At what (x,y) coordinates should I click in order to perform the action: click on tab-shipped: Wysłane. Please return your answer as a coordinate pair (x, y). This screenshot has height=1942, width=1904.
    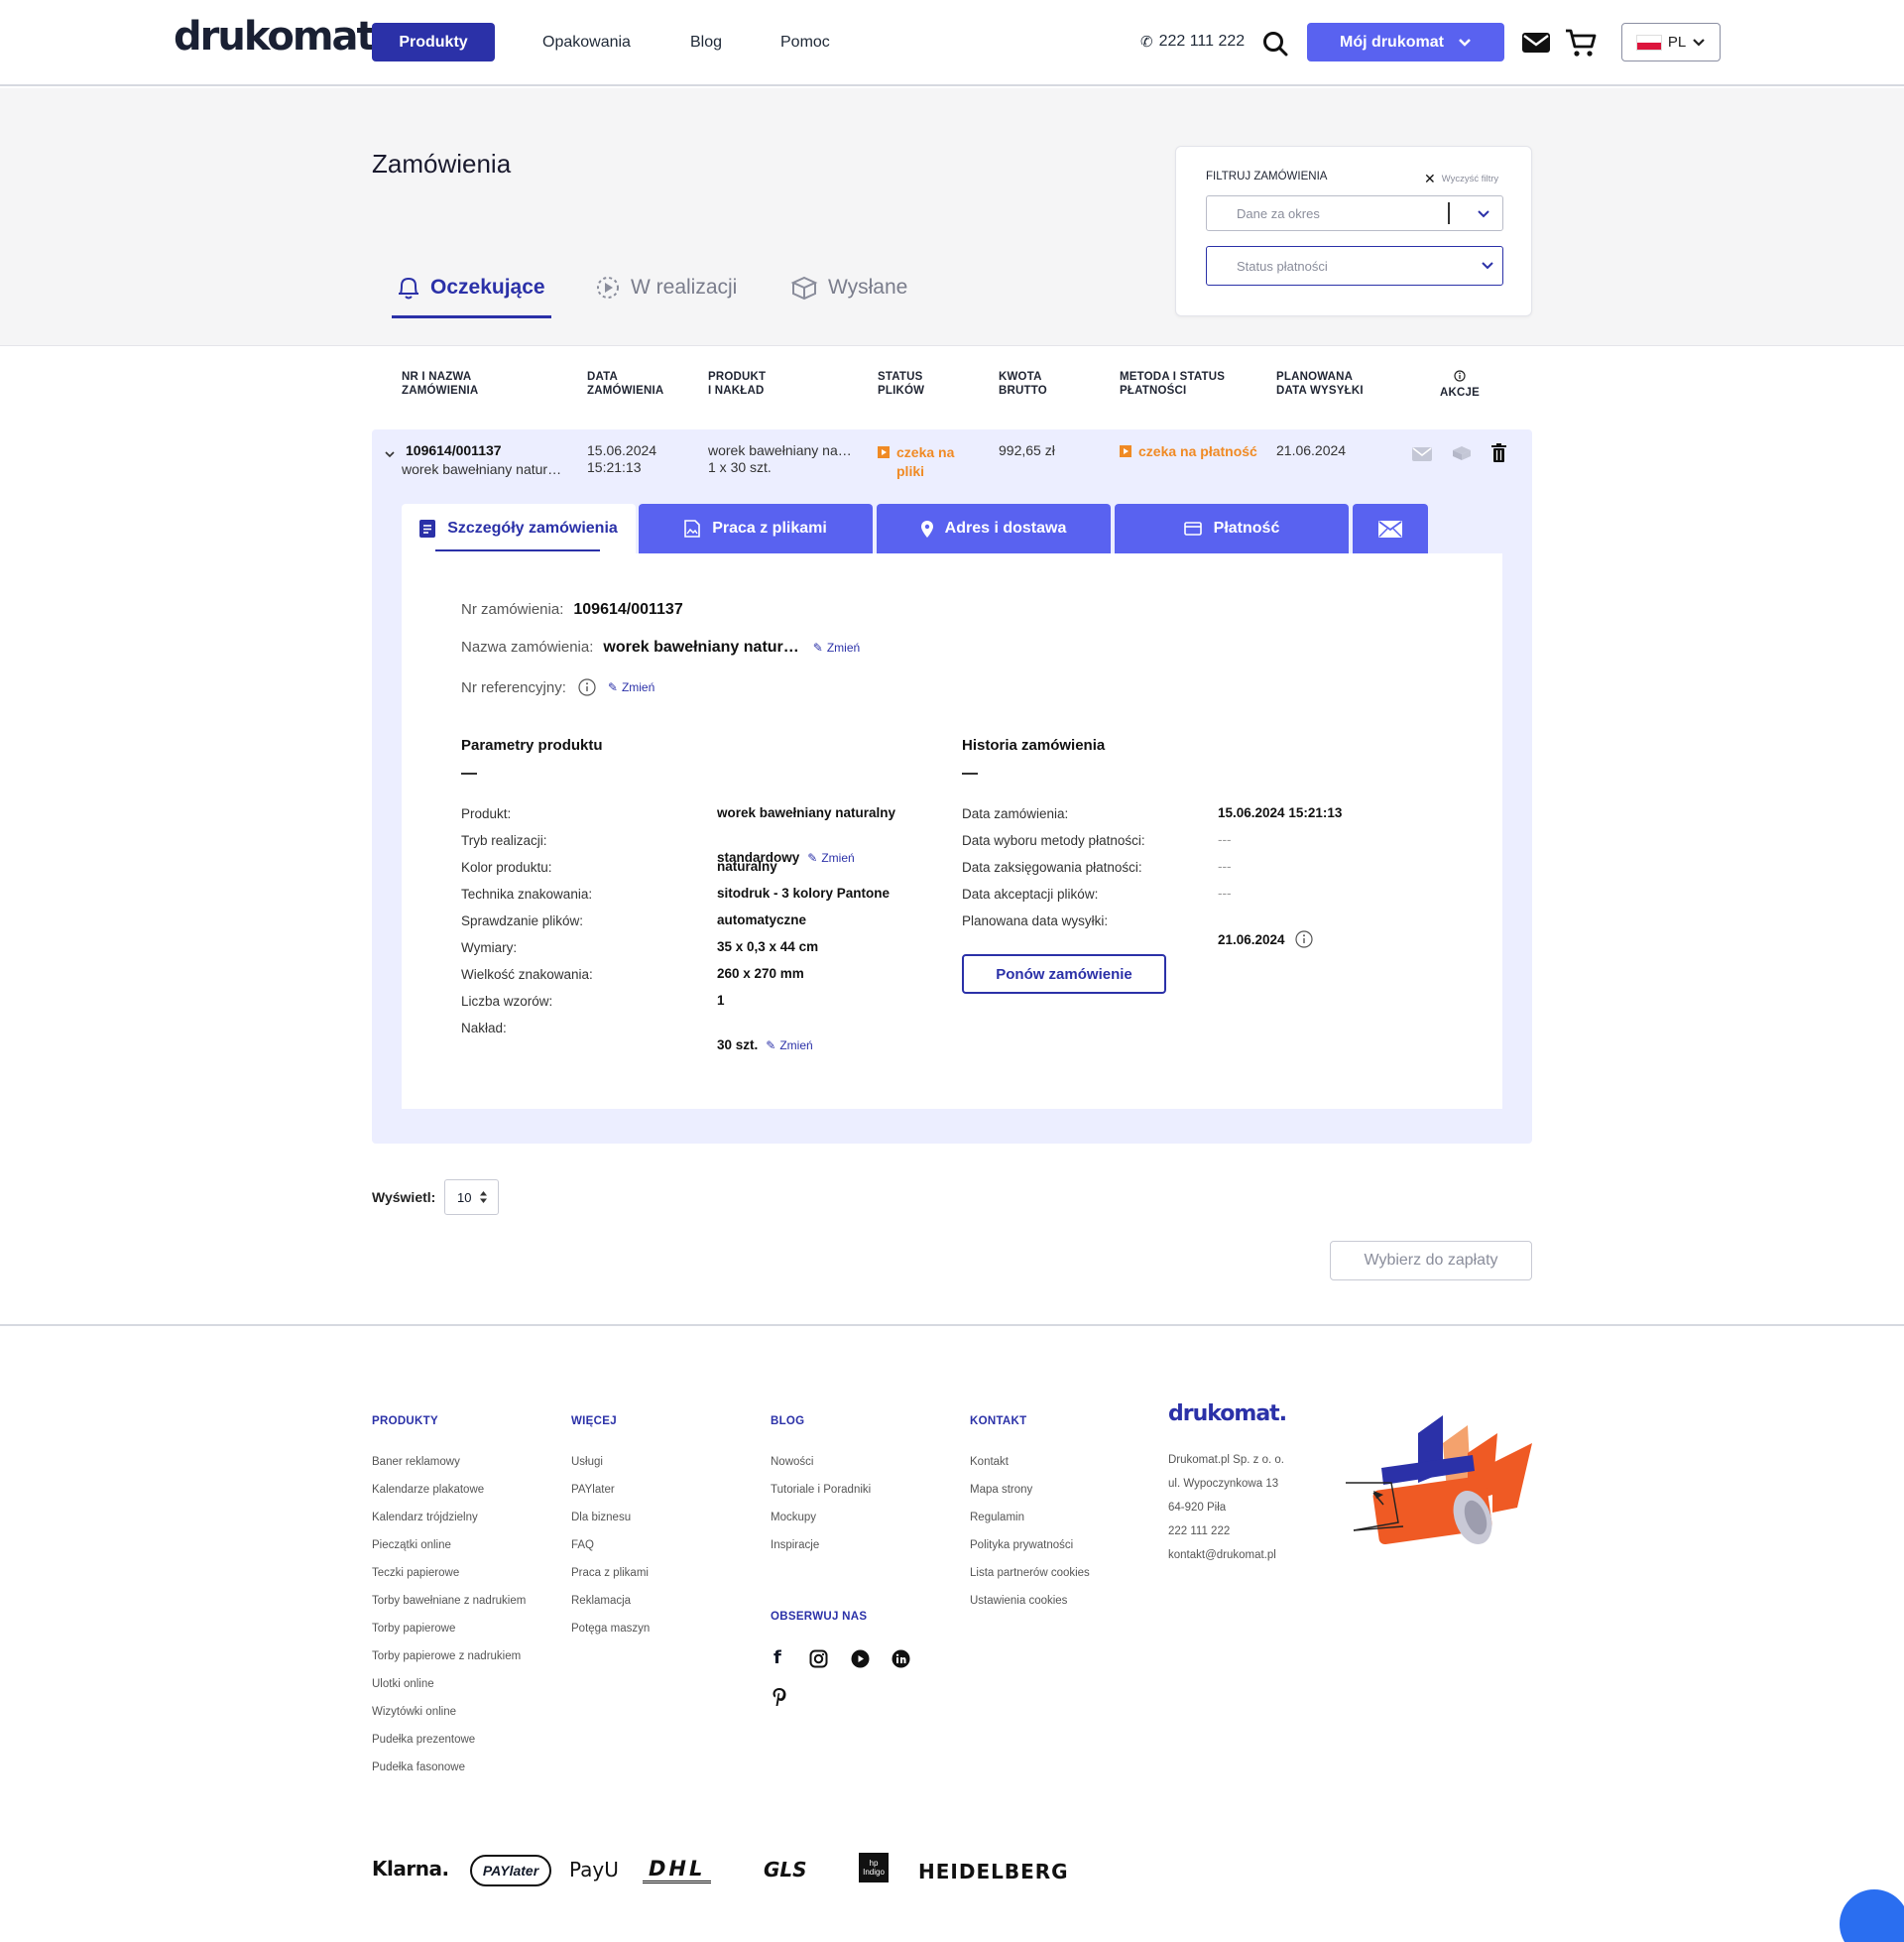
    Looking at the image, I should click on (848, 288).